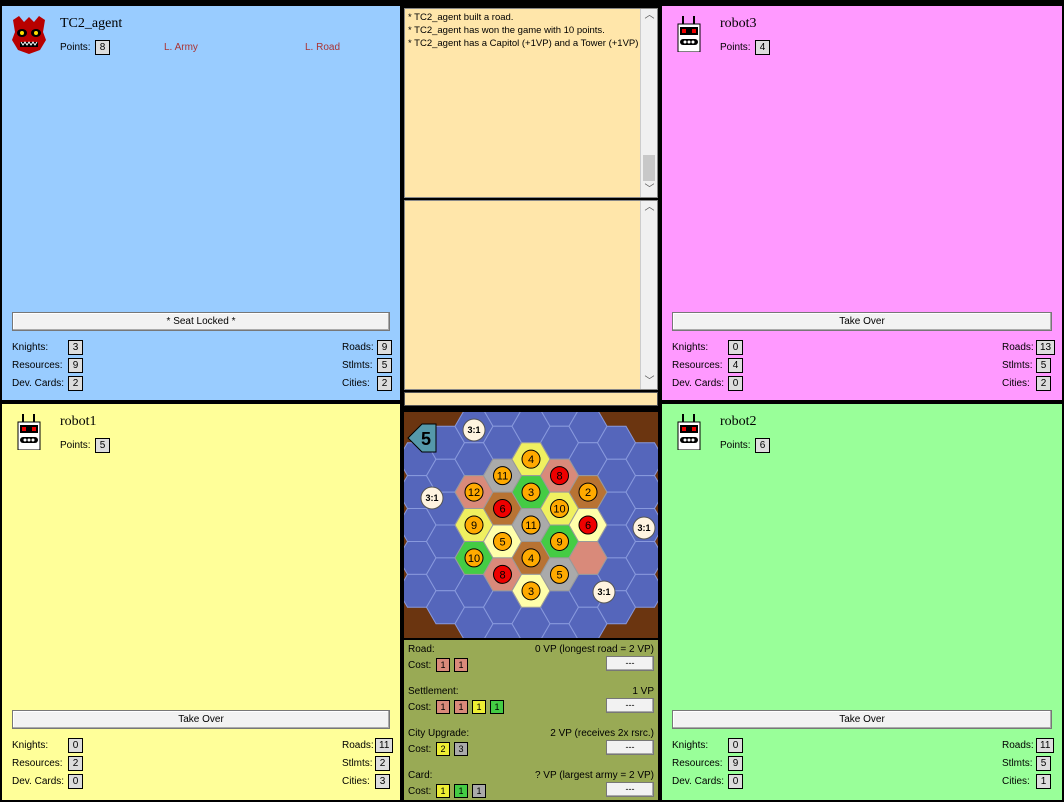 Image resolution: width=1064 pixels, height=802 pixels. What do you see at coordinates (102, 445) in the screenshot?
I see `points-value: 5` at bounding box center [102, 445].